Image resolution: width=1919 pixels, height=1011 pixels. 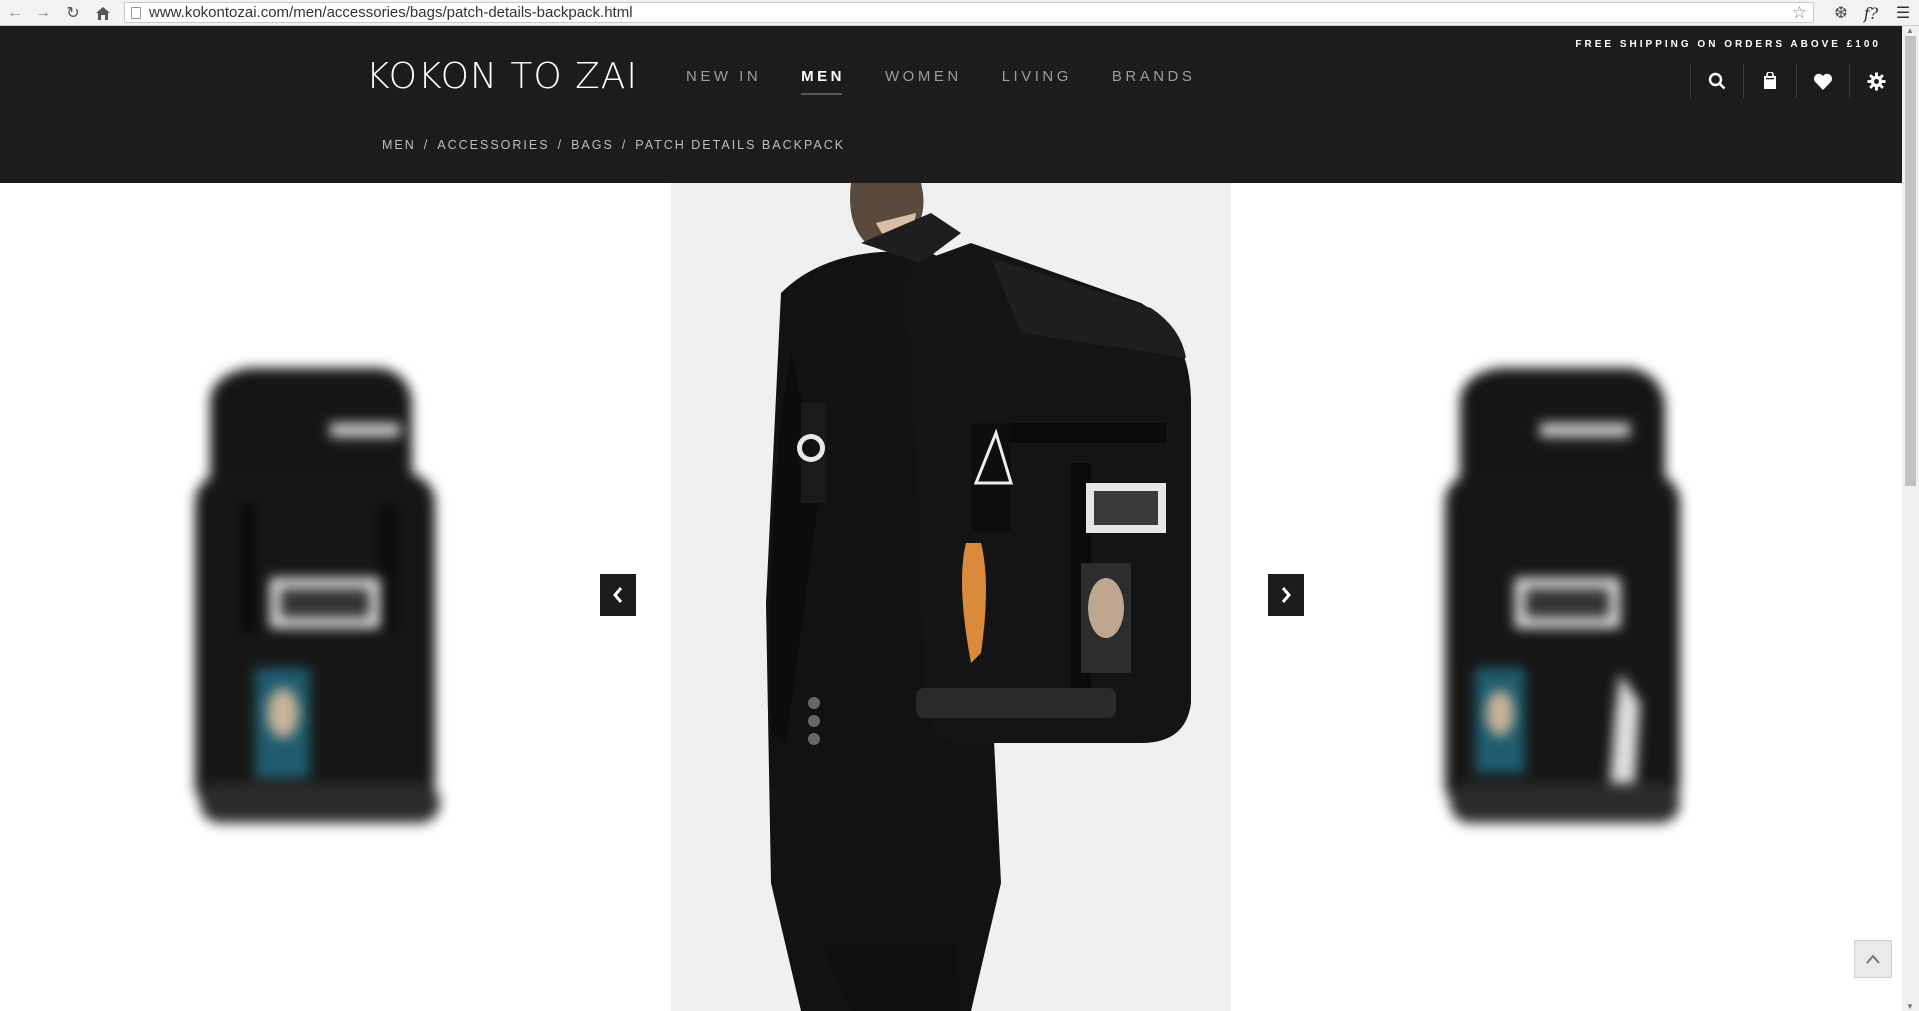 I want to click on scroll-down-arrow-icon: ▼, so click(x=1910, y=1006).